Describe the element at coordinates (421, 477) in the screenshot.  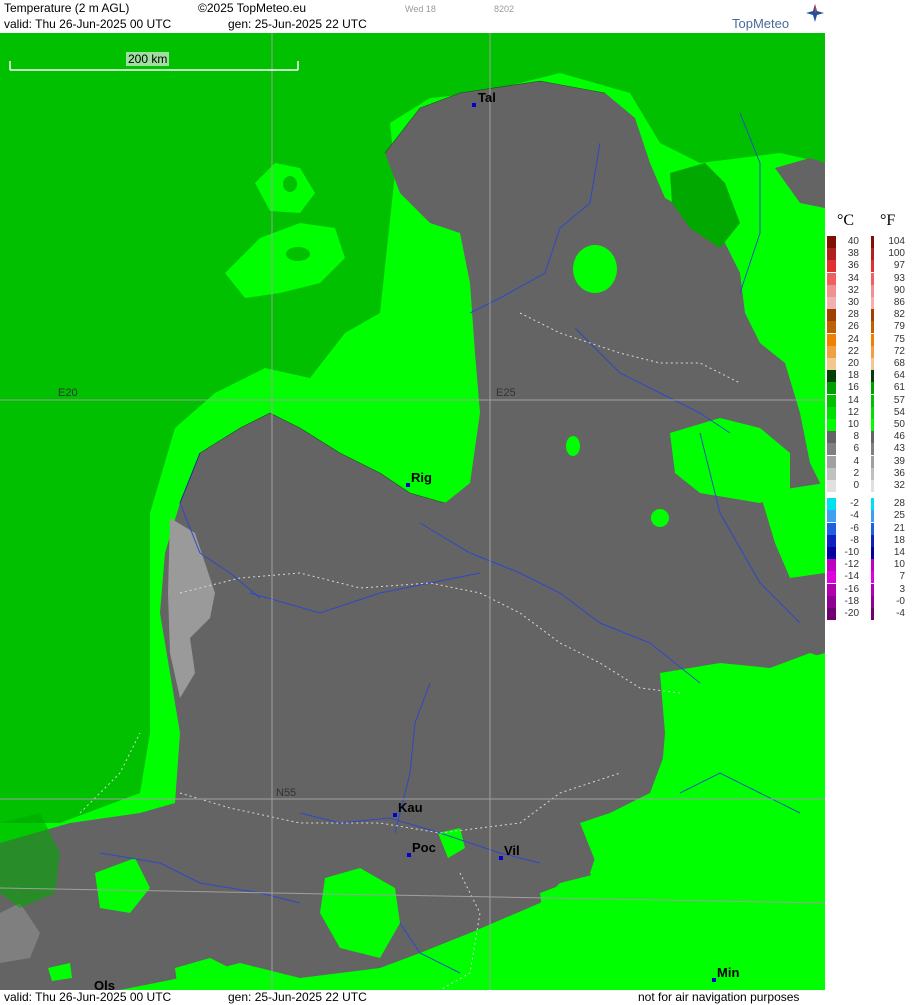
I see `city-label-rig: Rig` at that location.